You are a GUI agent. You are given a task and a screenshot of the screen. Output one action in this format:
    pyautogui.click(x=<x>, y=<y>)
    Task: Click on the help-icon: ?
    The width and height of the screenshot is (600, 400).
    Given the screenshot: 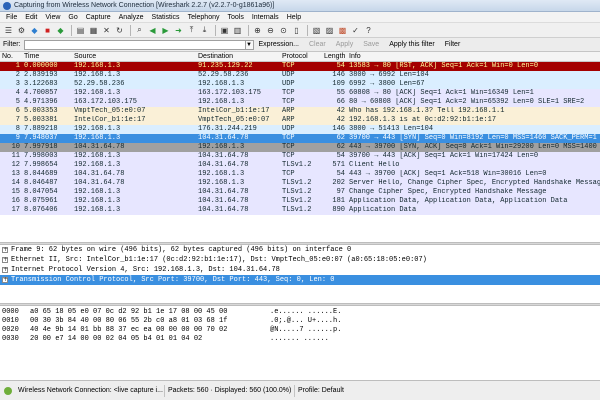 What is the action you would take?
    pyautogui.click(x=368, y=30)
    